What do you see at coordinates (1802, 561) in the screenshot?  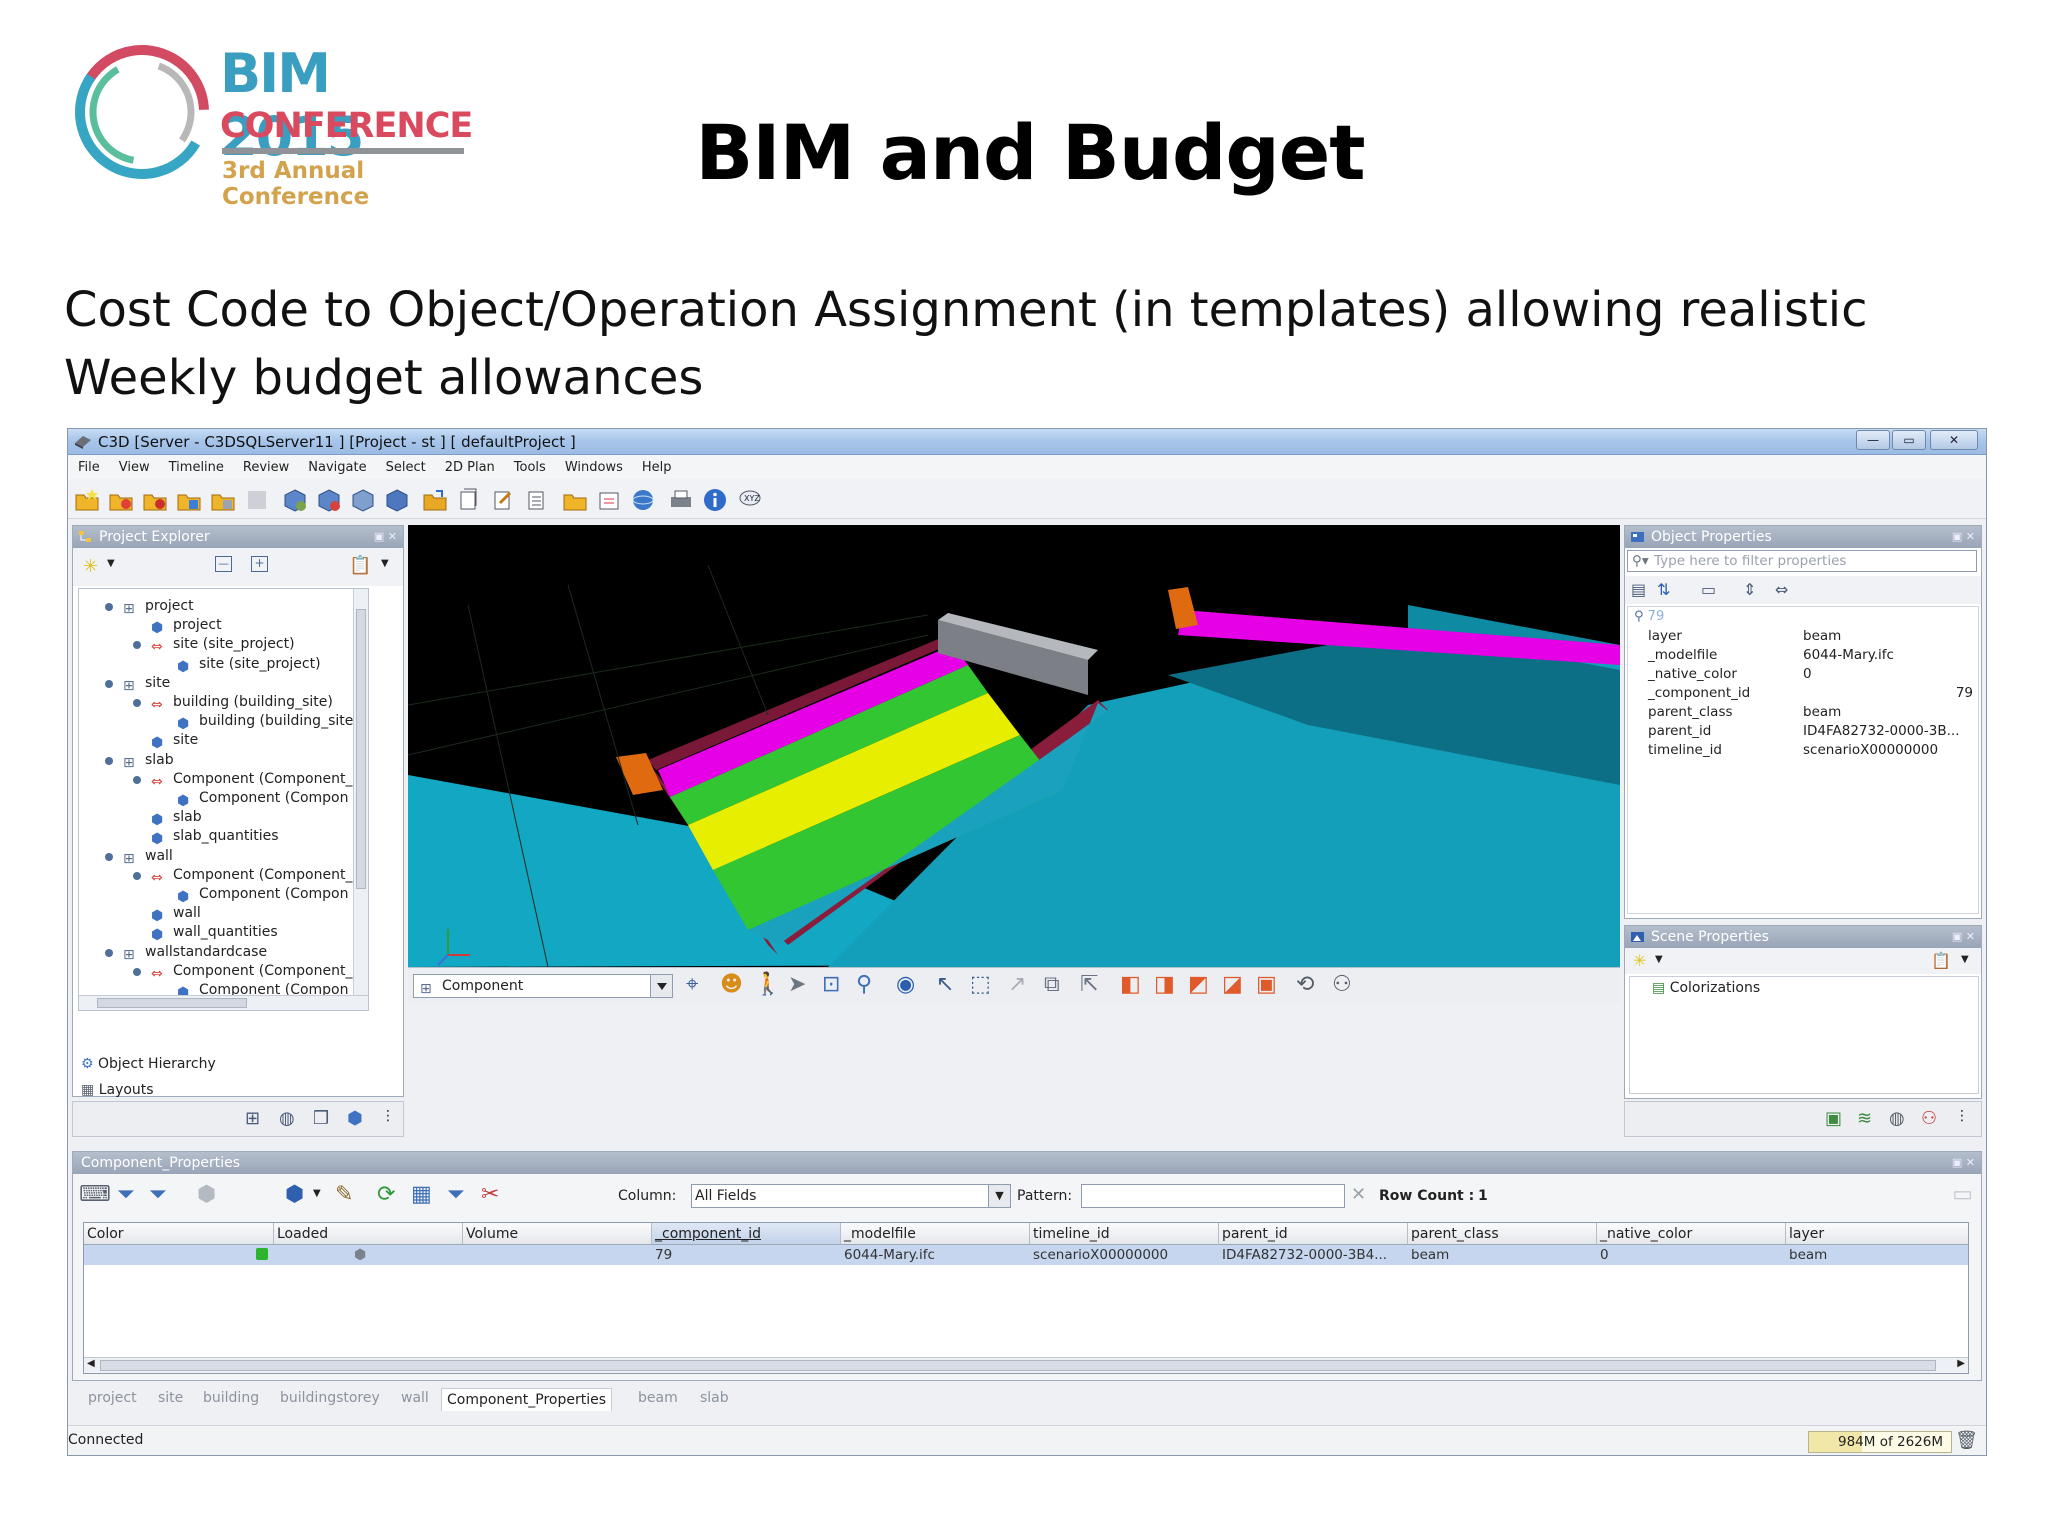 I see `property-filter-input: ⚲▾ Type here to filter properties` at bounding box center [1802, 561].